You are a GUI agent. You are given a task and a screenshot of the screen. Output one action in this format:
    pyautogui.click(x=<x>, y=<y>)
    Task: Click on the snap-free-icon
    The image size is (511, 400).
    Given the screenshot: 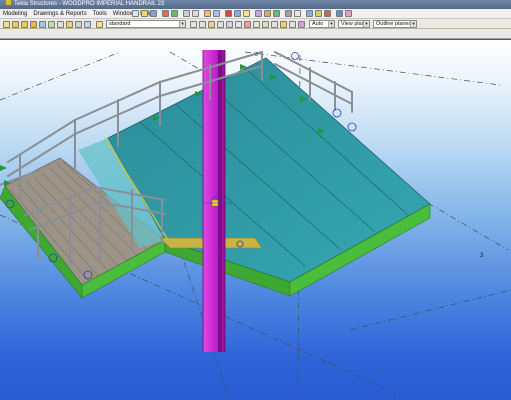 What is the action you would take?
    pyautogui.click(x=292, y=24)
    